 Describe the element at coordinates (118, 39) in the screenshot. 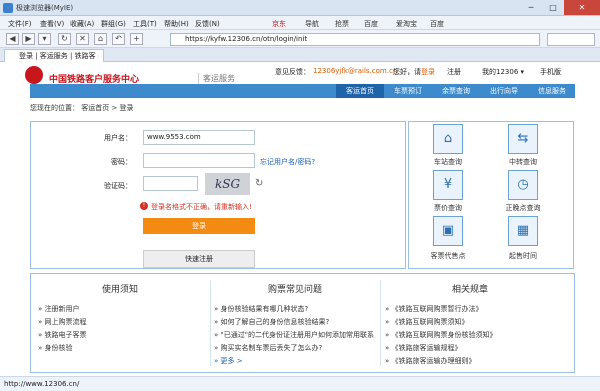

I see `undo-icon: ↶` at that location.